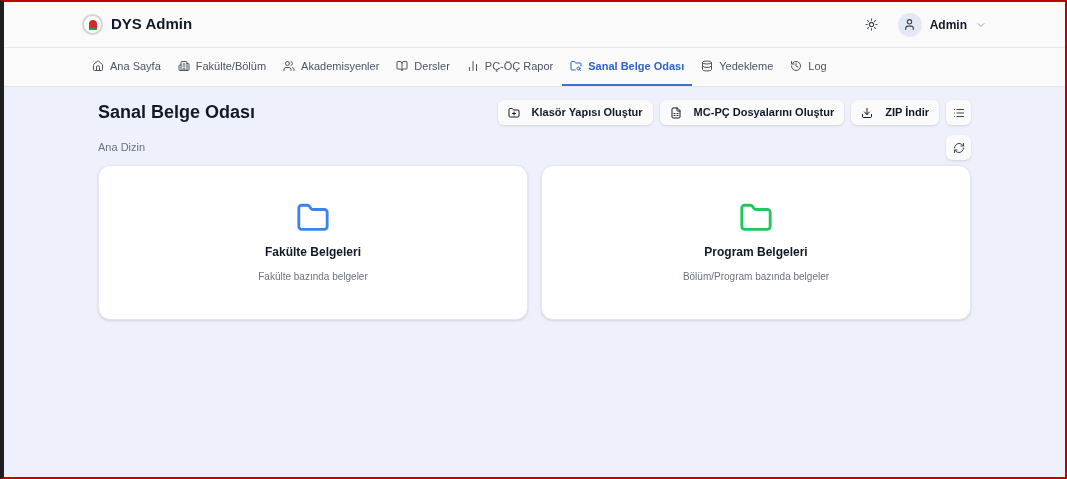 The height and width of the screenshot is (479, 1067). I want to click on nav-tab: Ana Sayfa, so click(126, 67).